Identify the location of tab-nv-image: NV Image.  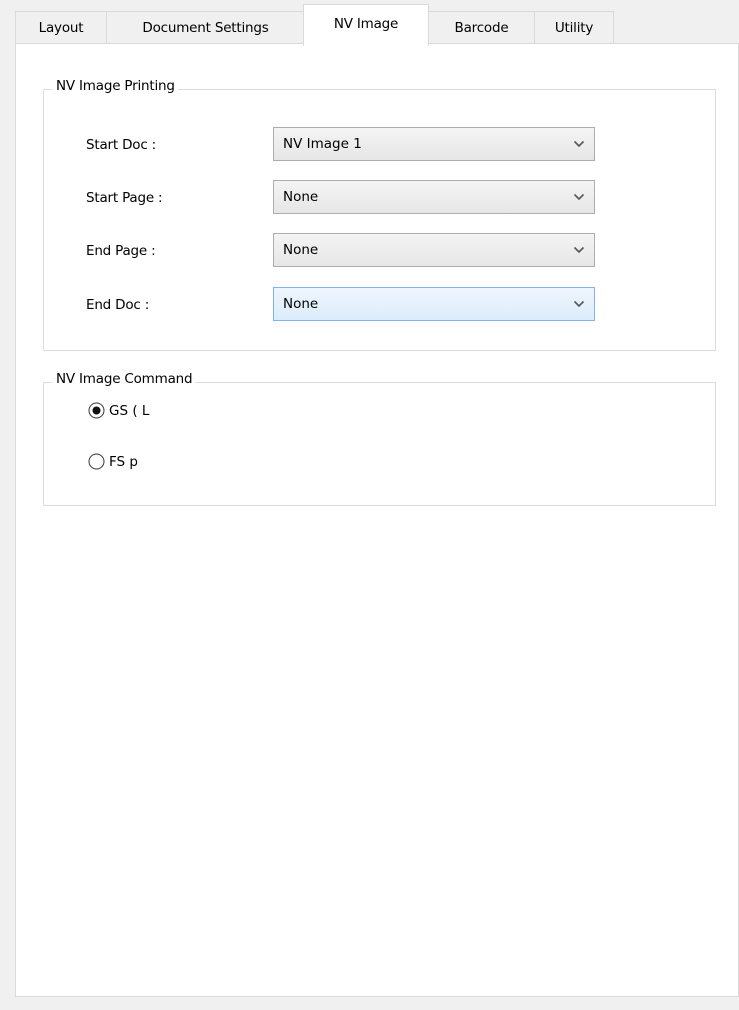
(366, 25).